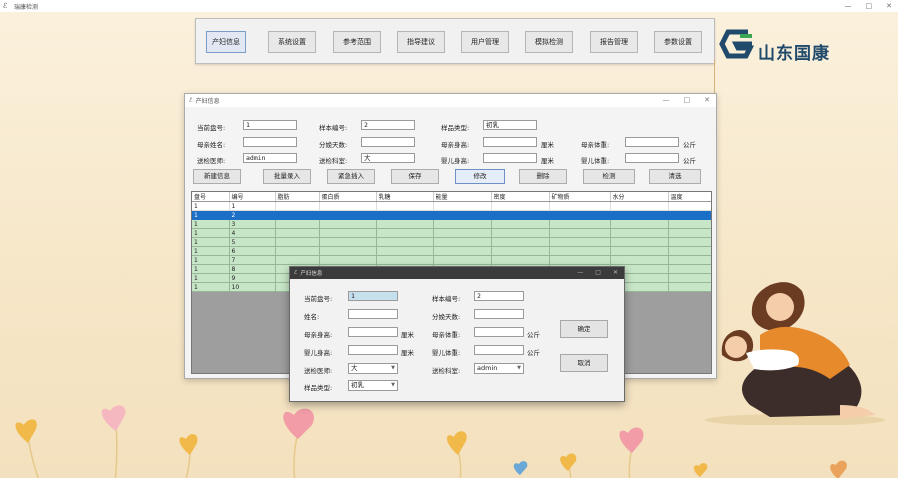 This screenshot has height=488, width=898. I want to click on mother-weight-input, so click(652, 142).